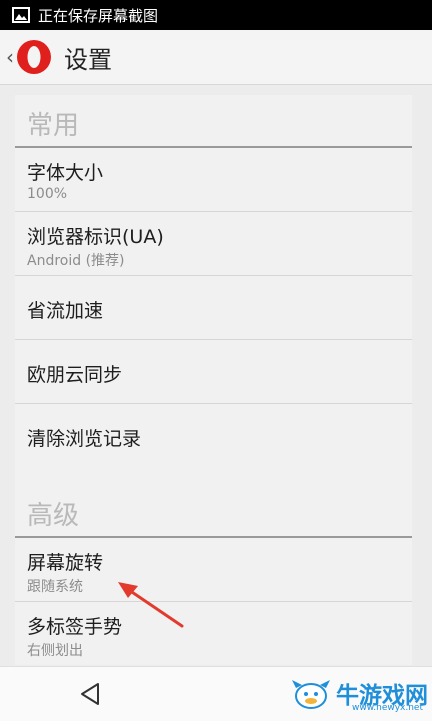 Image resolution: width=432 pixels, height=721 pixels. Describe the element at coordinates (388, 708) in the screenshot. I see `watermark-url: www.newyx.net` at that location.